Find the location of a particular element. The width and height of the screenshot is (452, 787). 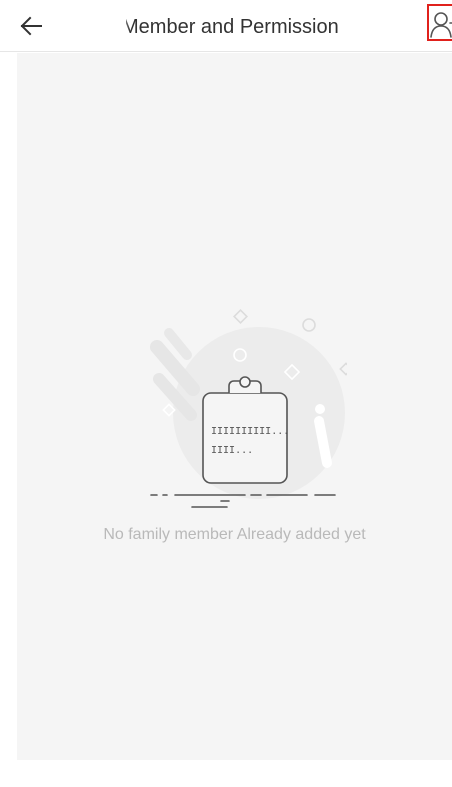

person-add-icon is located at coordinates (441, 25).